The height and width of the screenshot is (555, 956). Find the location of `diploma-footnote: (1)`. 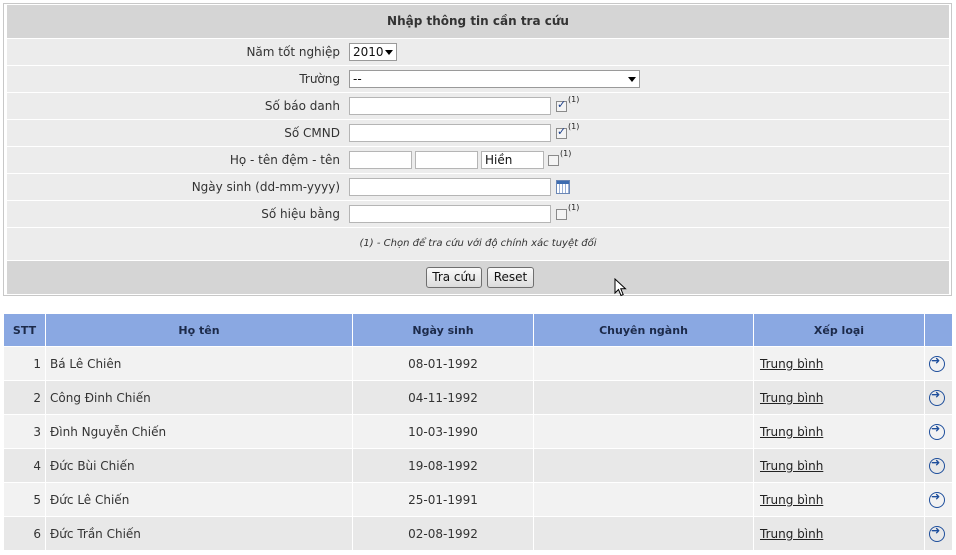

diploma-footnote: (1) is located at coordinates (574, 207).